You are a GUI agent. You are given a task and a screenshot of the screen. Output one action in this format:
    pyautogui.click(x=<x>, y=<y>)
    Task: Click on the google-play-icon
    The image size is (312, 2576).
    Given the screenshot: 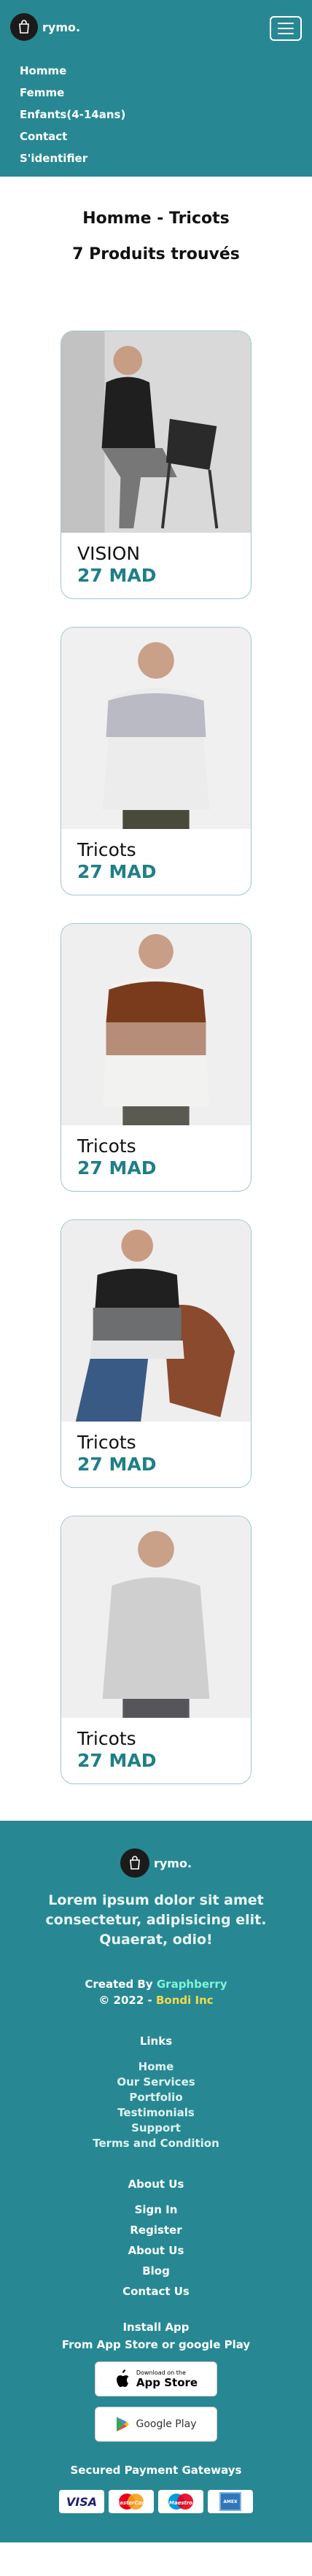 What is the action you would take?
    pyautogui.click(x=123, y=2424)
    